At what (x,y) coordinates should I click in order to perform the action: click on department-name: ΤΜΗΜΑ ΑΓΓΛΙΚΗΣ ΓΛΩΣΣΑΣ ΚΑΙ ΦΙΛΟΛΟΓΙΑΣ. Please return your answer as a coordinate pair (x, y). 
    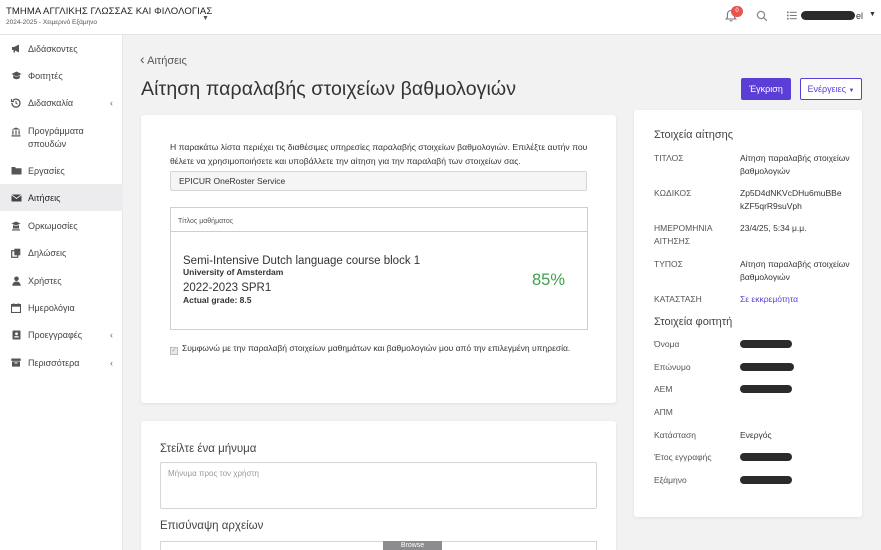
    Looking at the image, I should click on (109, 11).